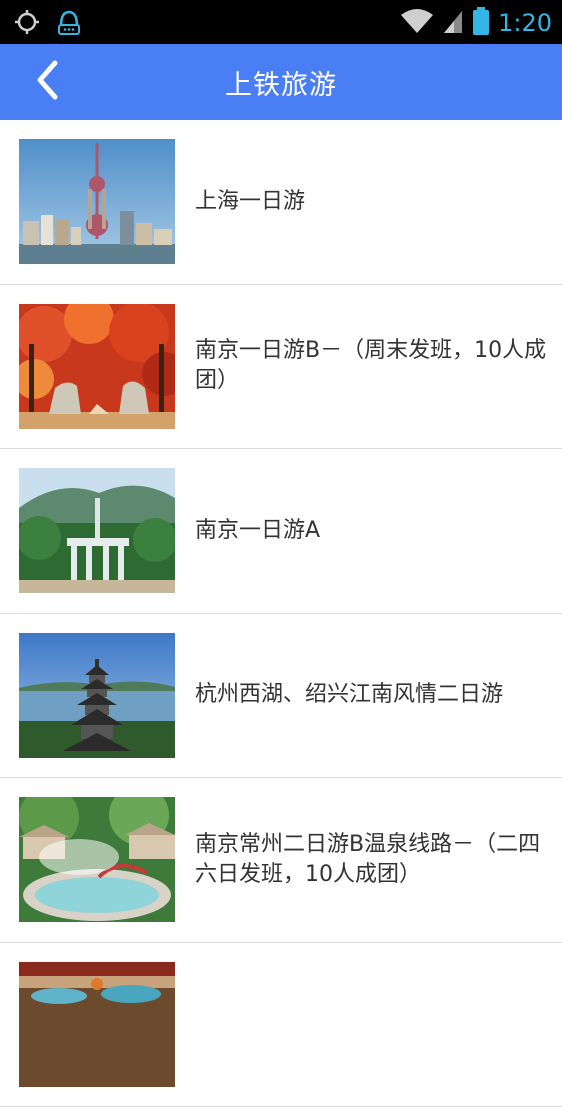 Image resolution: width=562 pixels, height=1107 pixels. I want to click on notification-icon, so click(69, 24).